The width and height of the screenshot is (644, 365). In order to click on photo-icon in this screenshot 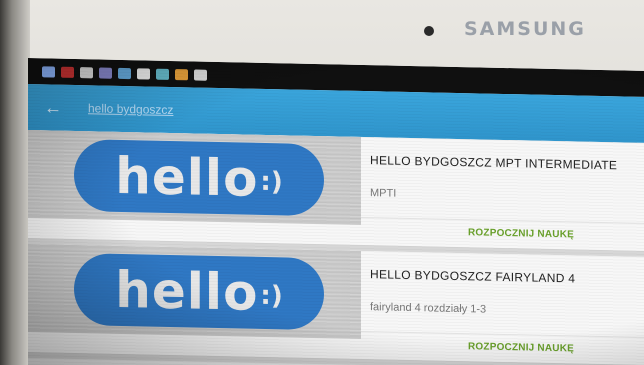, I will do `click(162, 74)`.